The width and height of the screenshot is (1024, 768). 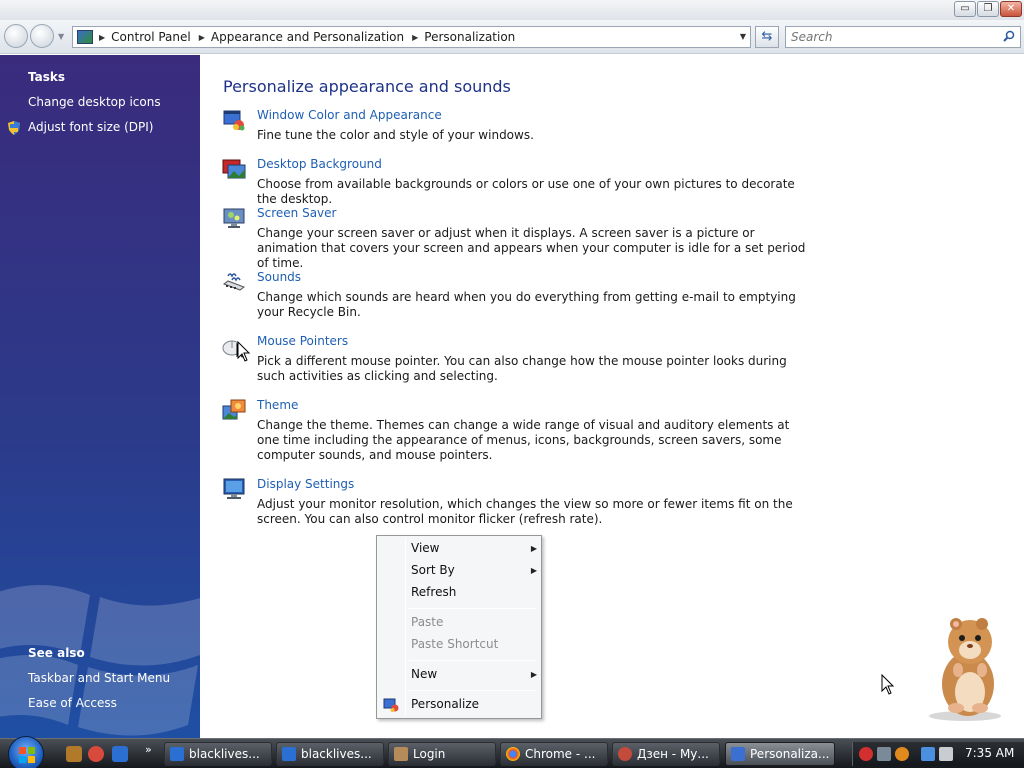 I want to click on tray-search-icon, so click(x=902, y=754).